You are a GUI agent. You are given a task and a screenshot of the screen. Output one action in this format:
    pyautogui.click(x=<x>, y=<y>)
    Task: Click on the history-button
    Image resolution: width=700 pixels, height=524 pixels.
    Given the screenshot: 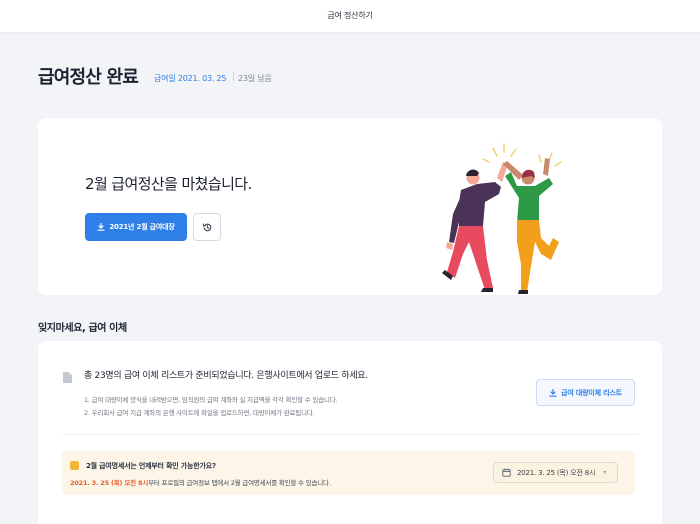 What is the action you would take?
    pyautogui.click(x=207, y=227)
    